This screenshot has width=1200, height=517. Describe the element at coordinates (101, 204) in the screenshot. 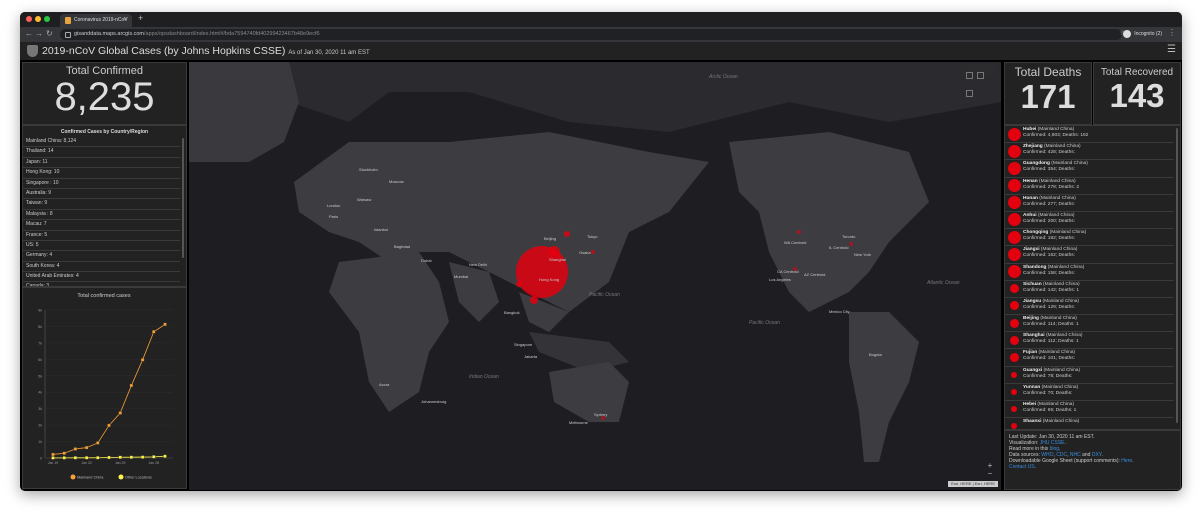

I see `country-list-item: Taiwan: 9` at that location.